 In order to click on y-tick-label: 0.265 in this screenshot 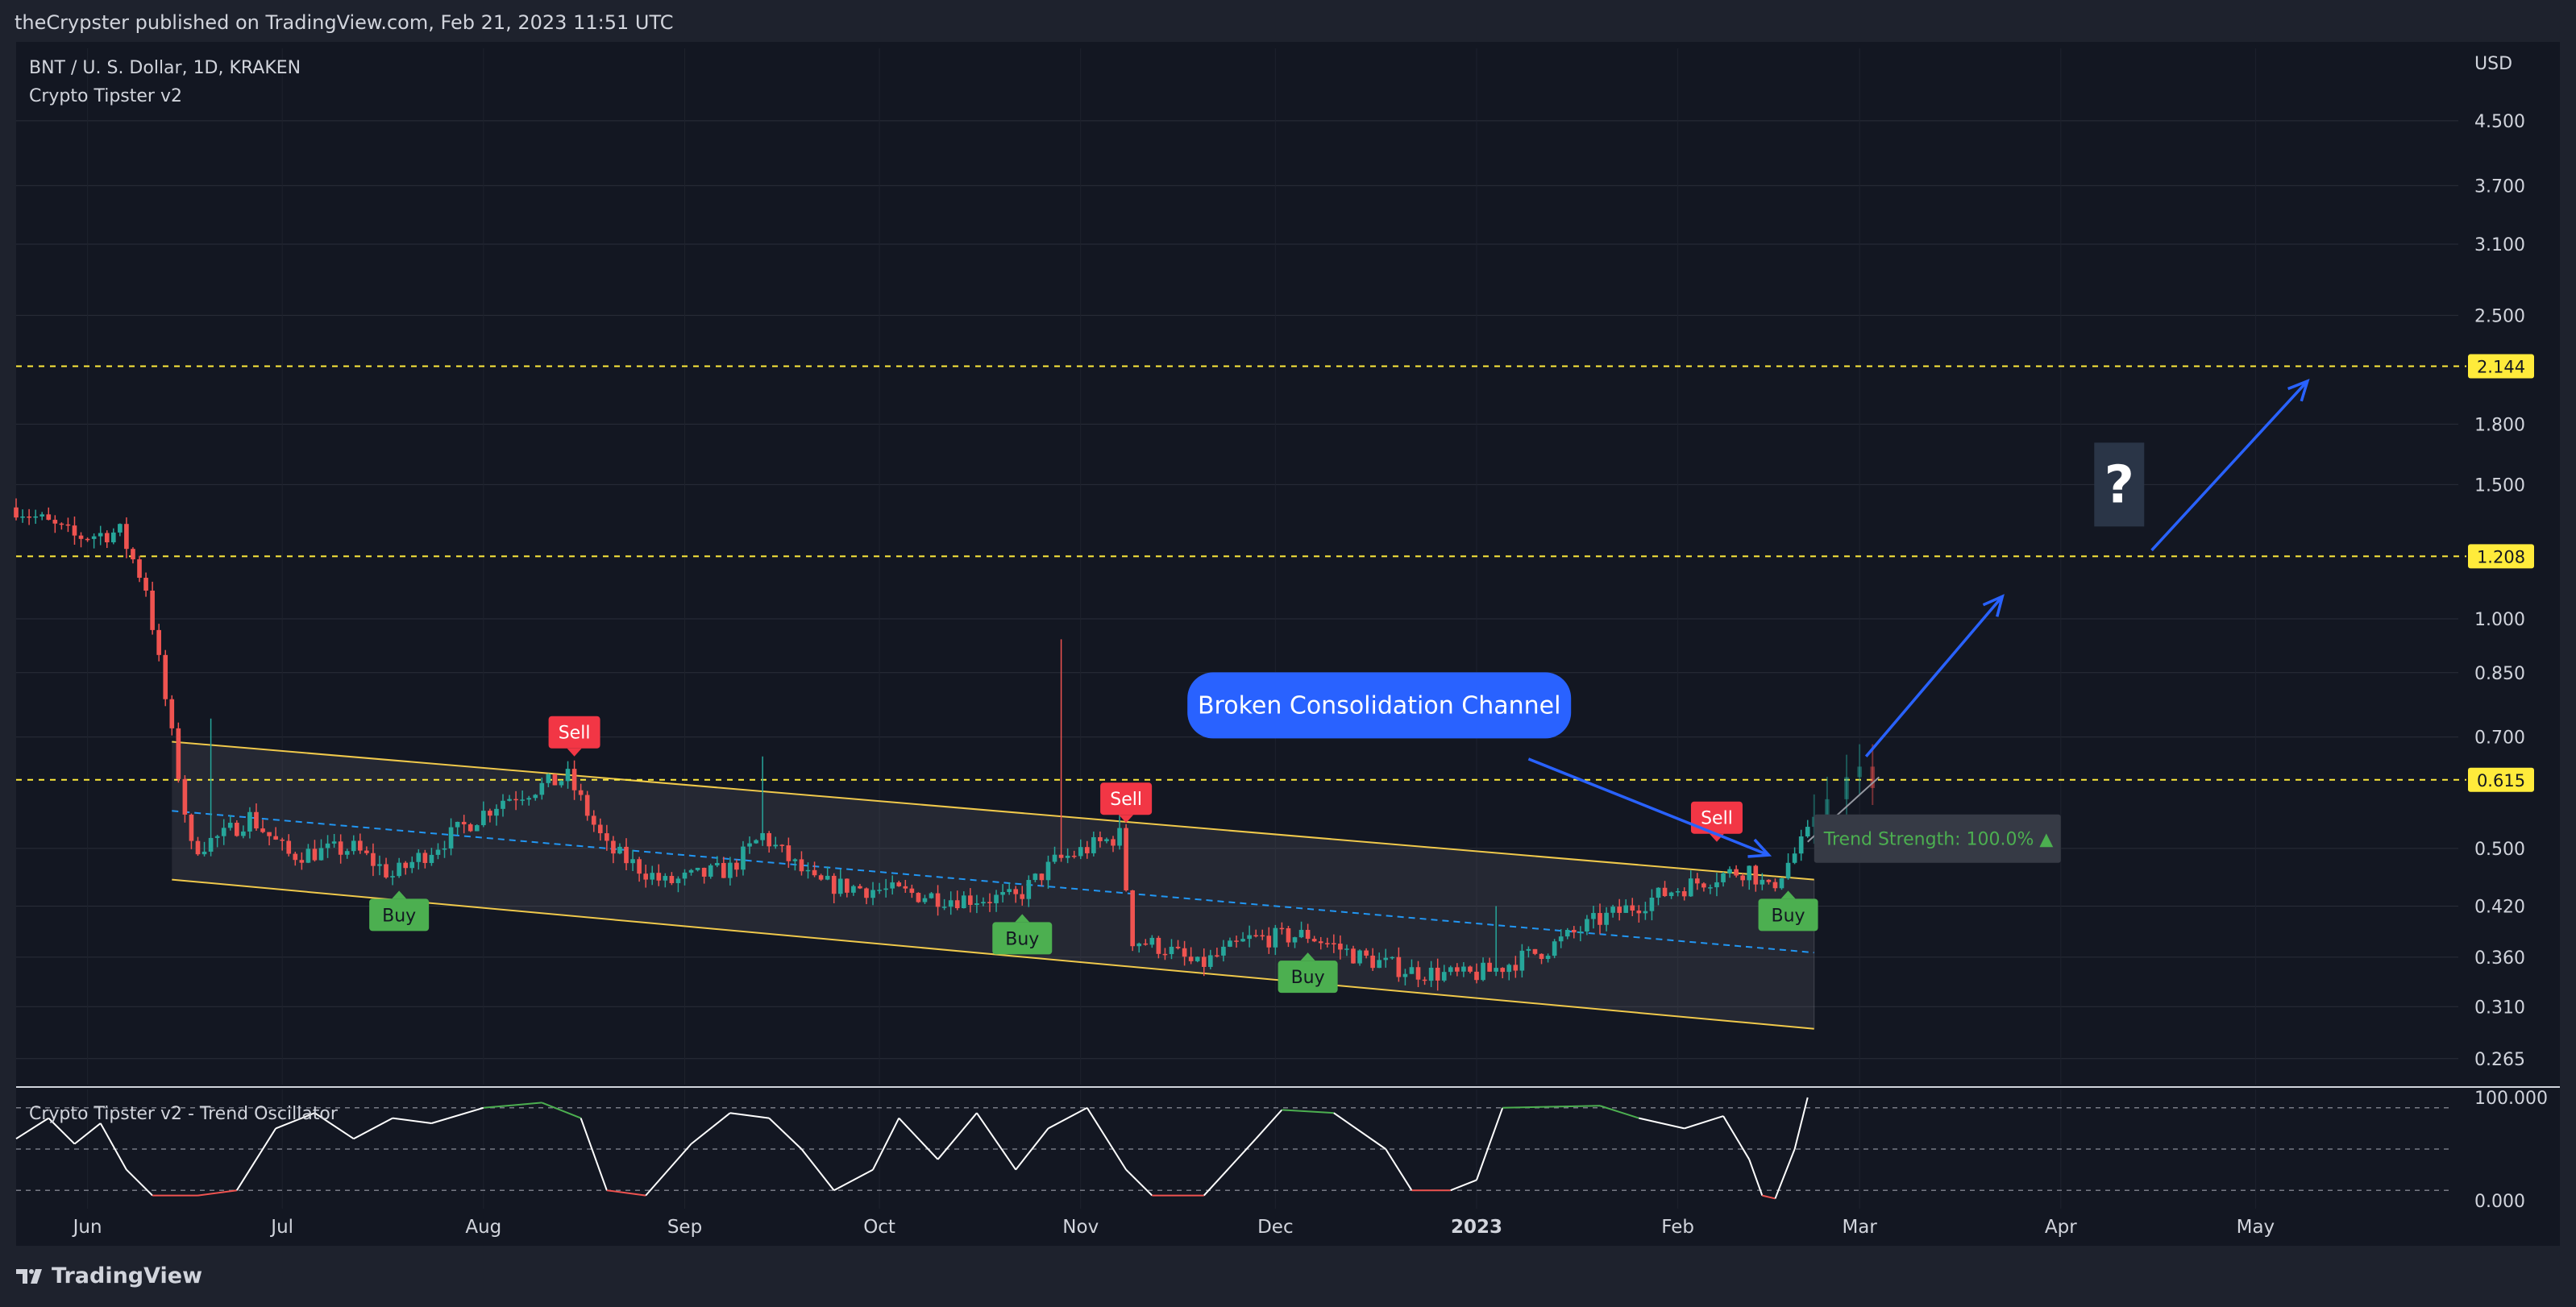, I will do `click(2499, 1060)`.